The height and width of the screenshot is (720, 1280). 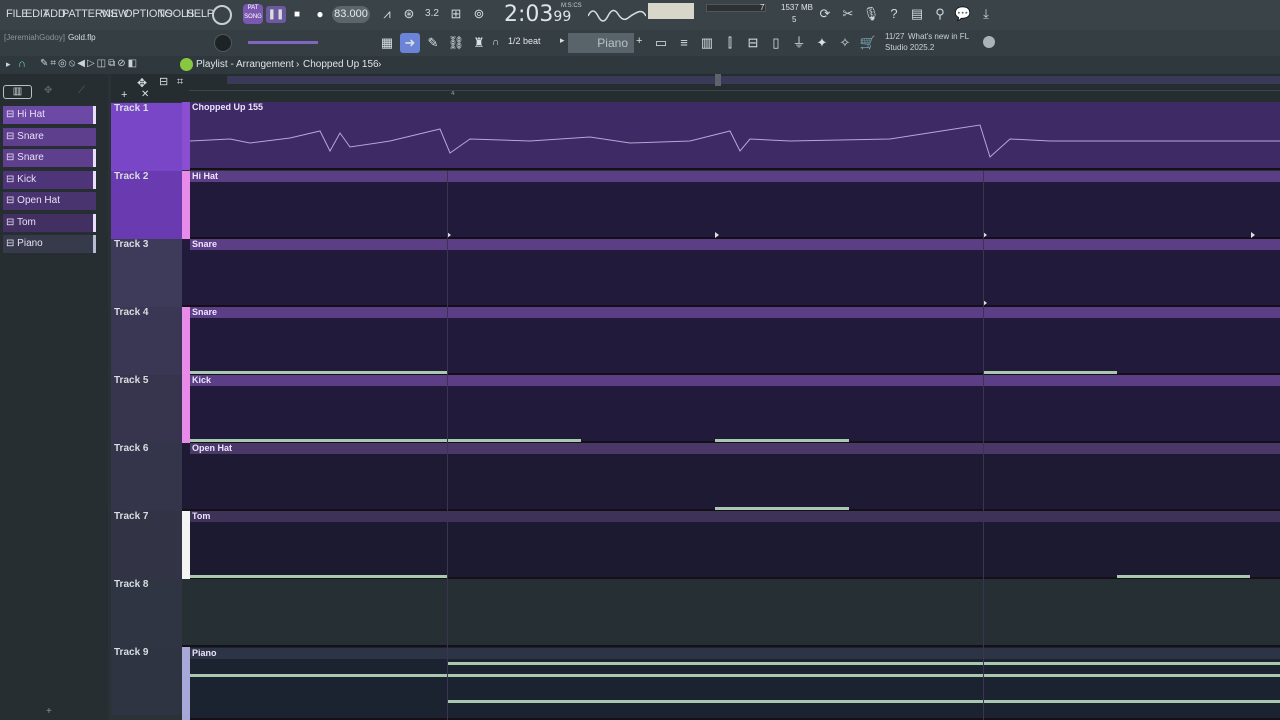 I want to click on microphone-icon: 🎙, so click(x=871, y=14).